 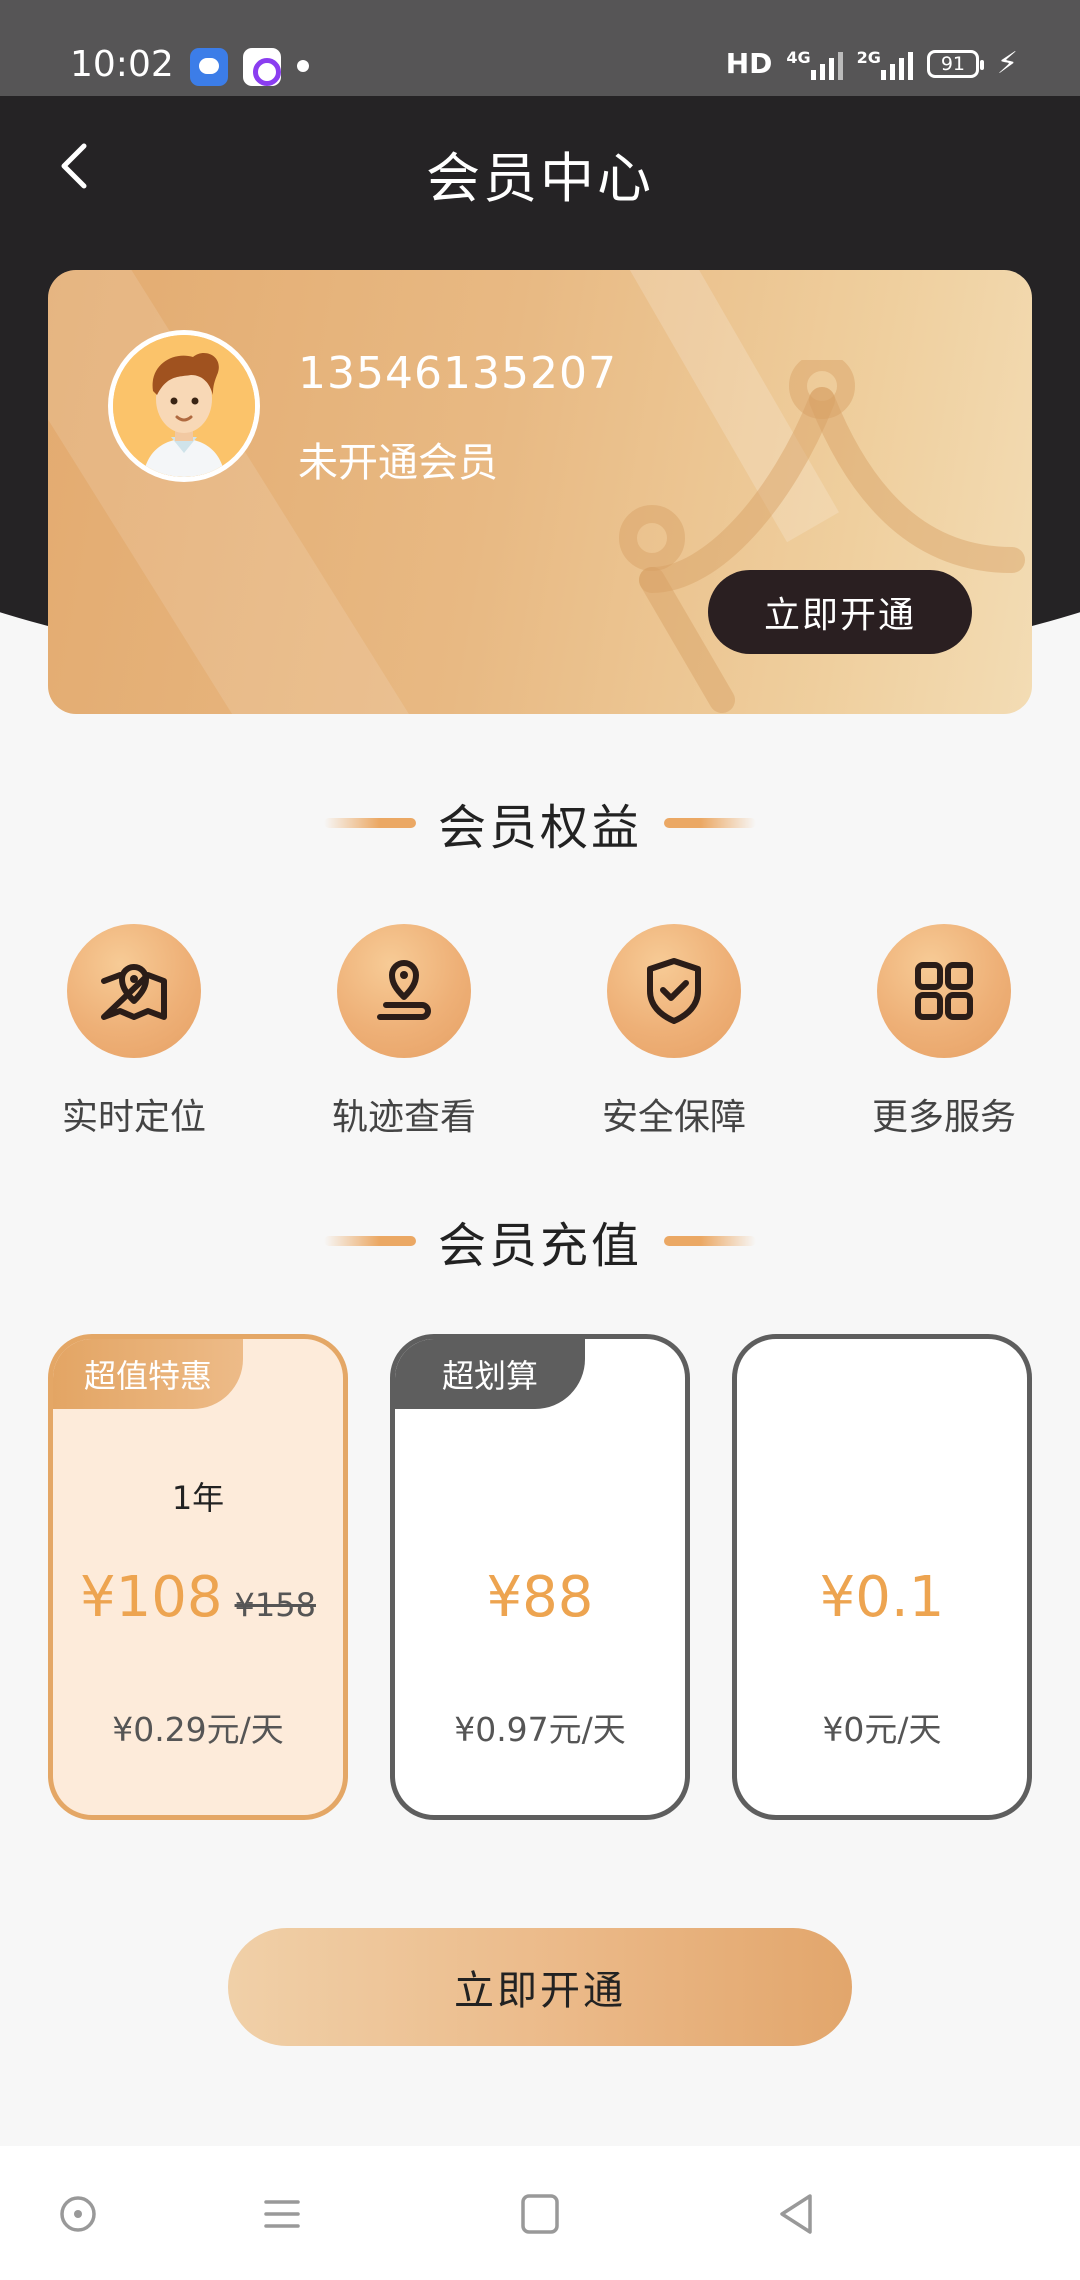 What do you see at coordinates (944, 991) in the screenshot?
I see `grid-icon` at bounding box center [944, 991].